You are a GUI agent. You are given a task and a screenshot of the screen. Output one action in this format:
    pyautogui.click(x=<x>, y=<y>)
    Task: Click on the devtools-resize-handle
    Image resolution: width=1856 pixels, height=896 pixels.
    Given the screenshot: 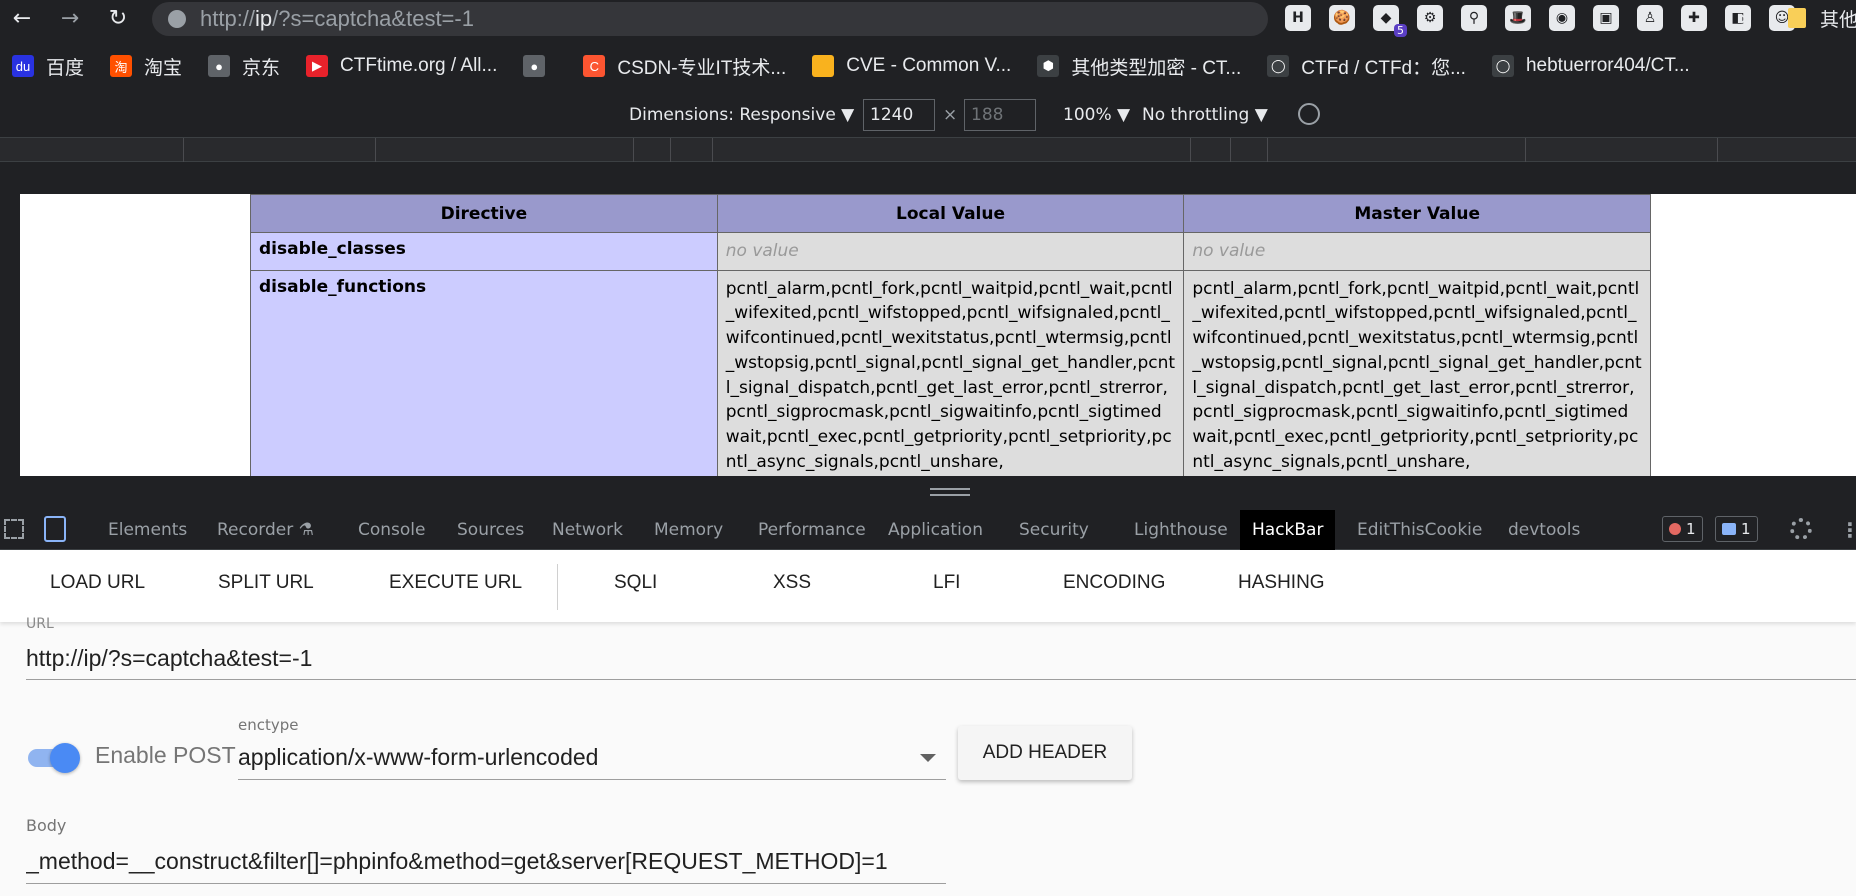 What is the action you would take?
    pyautogui.click(x=928, y=493)
    